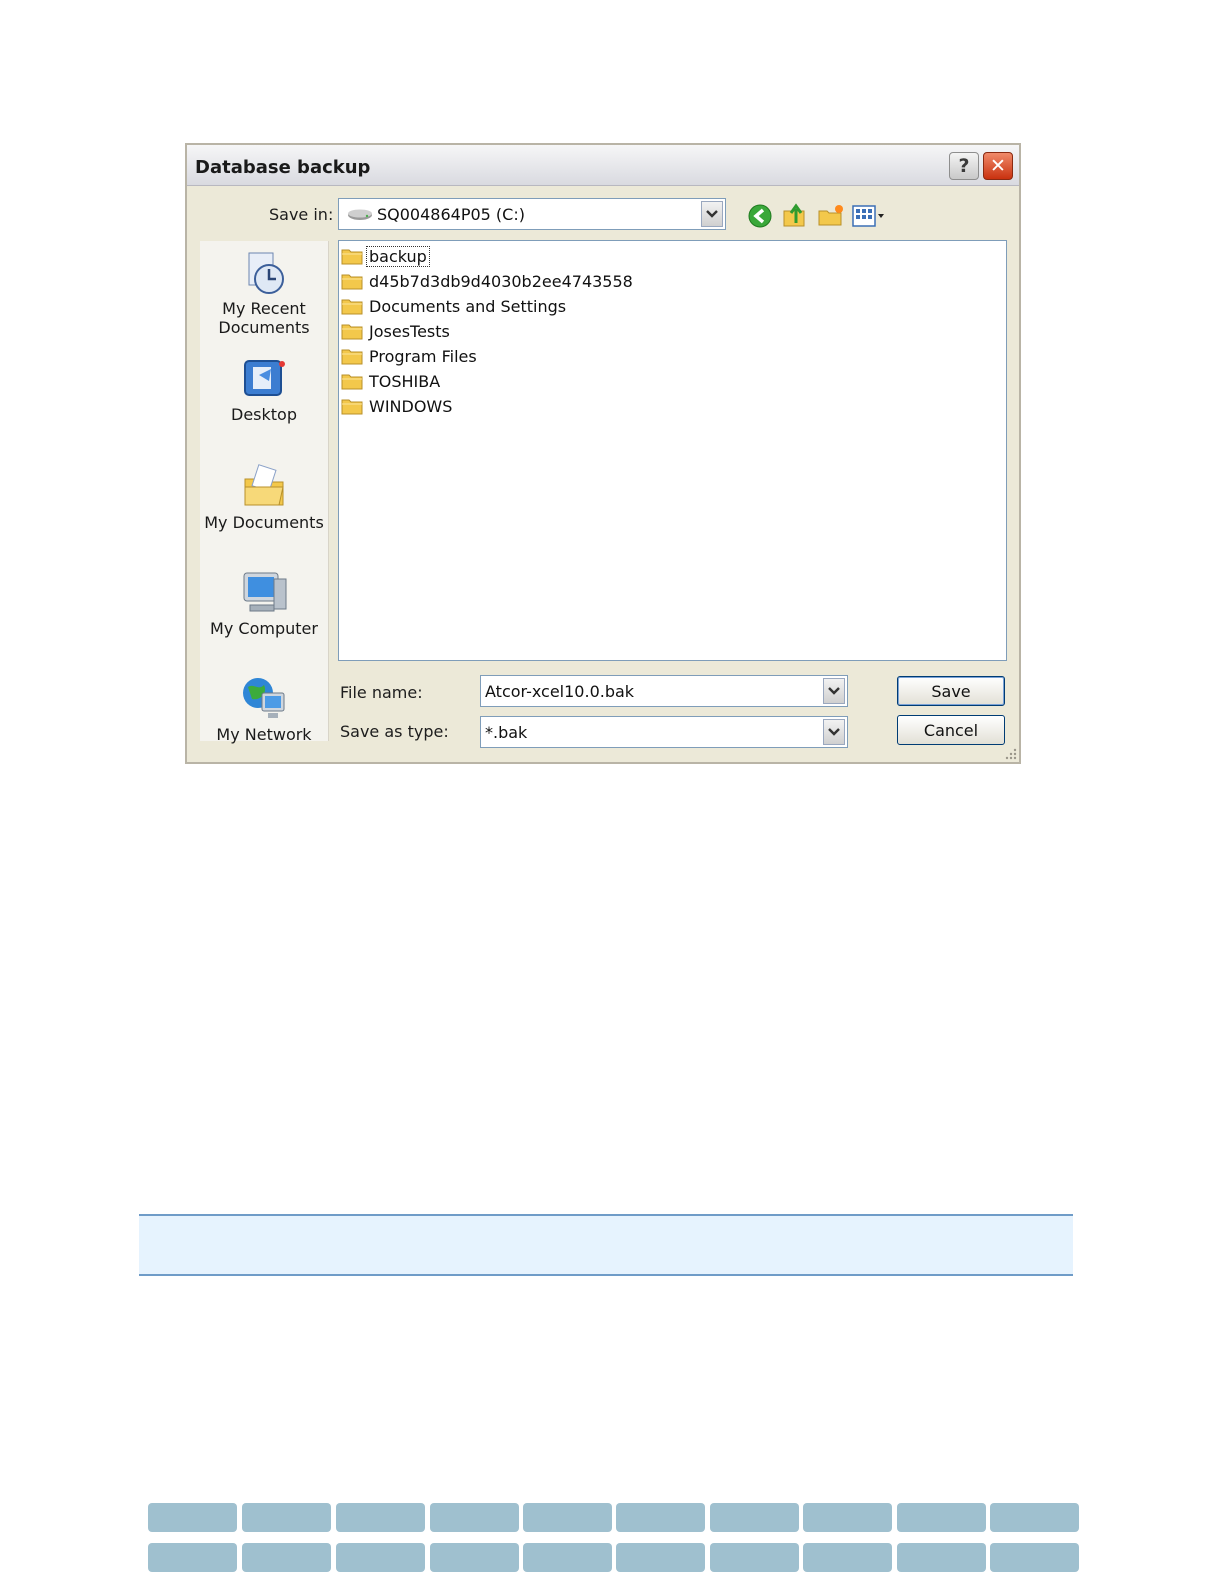  I want to click on folder-item: backup, so click(385, 256).